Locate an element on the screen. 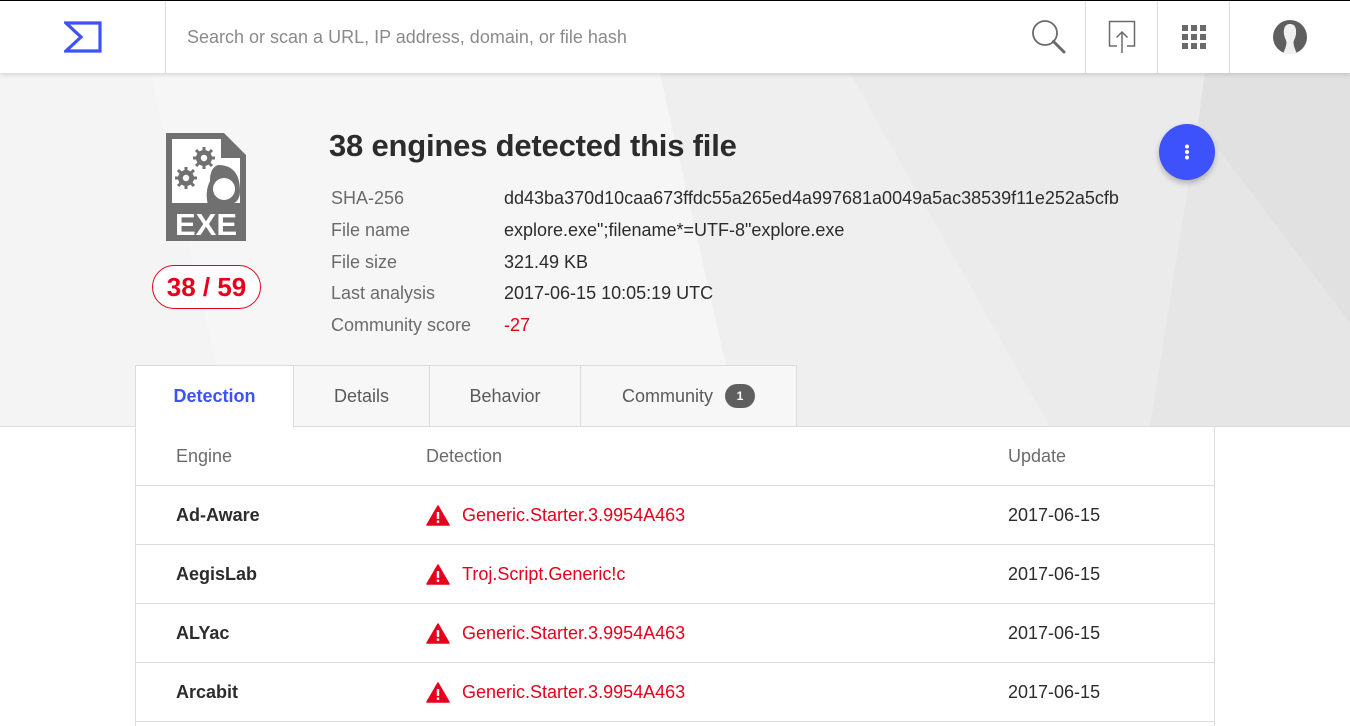 Image resolution: width=1350 pixels, height=726 pixels. apps-grid-icon is located at coordinates (1193, 37).